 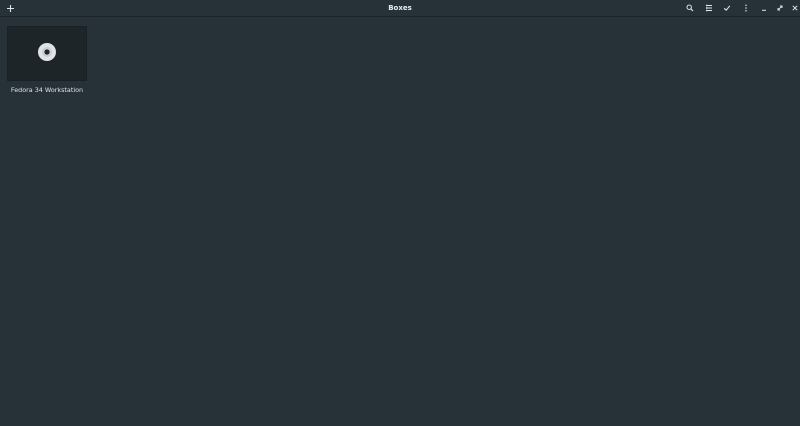 I want to click on close-button, so click(x=793, y=8).